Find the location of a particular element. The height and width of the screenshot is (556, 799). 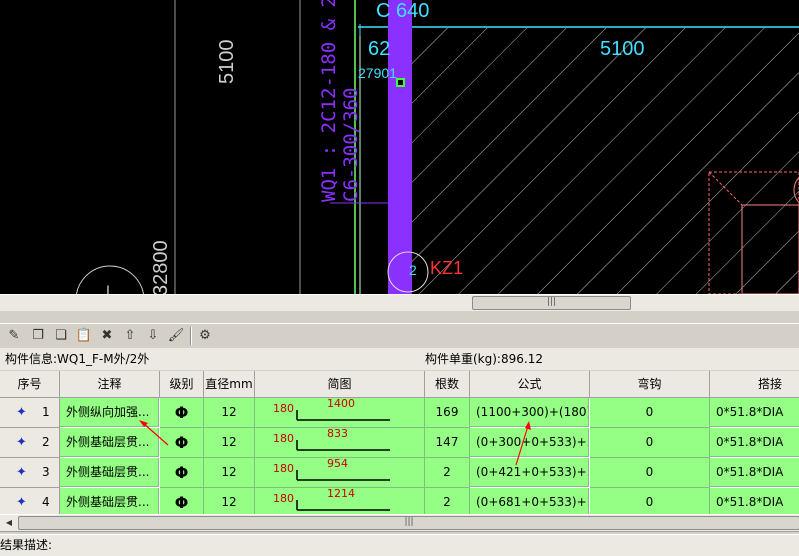

header-count: 根数 is located at coordinates (447, 384).